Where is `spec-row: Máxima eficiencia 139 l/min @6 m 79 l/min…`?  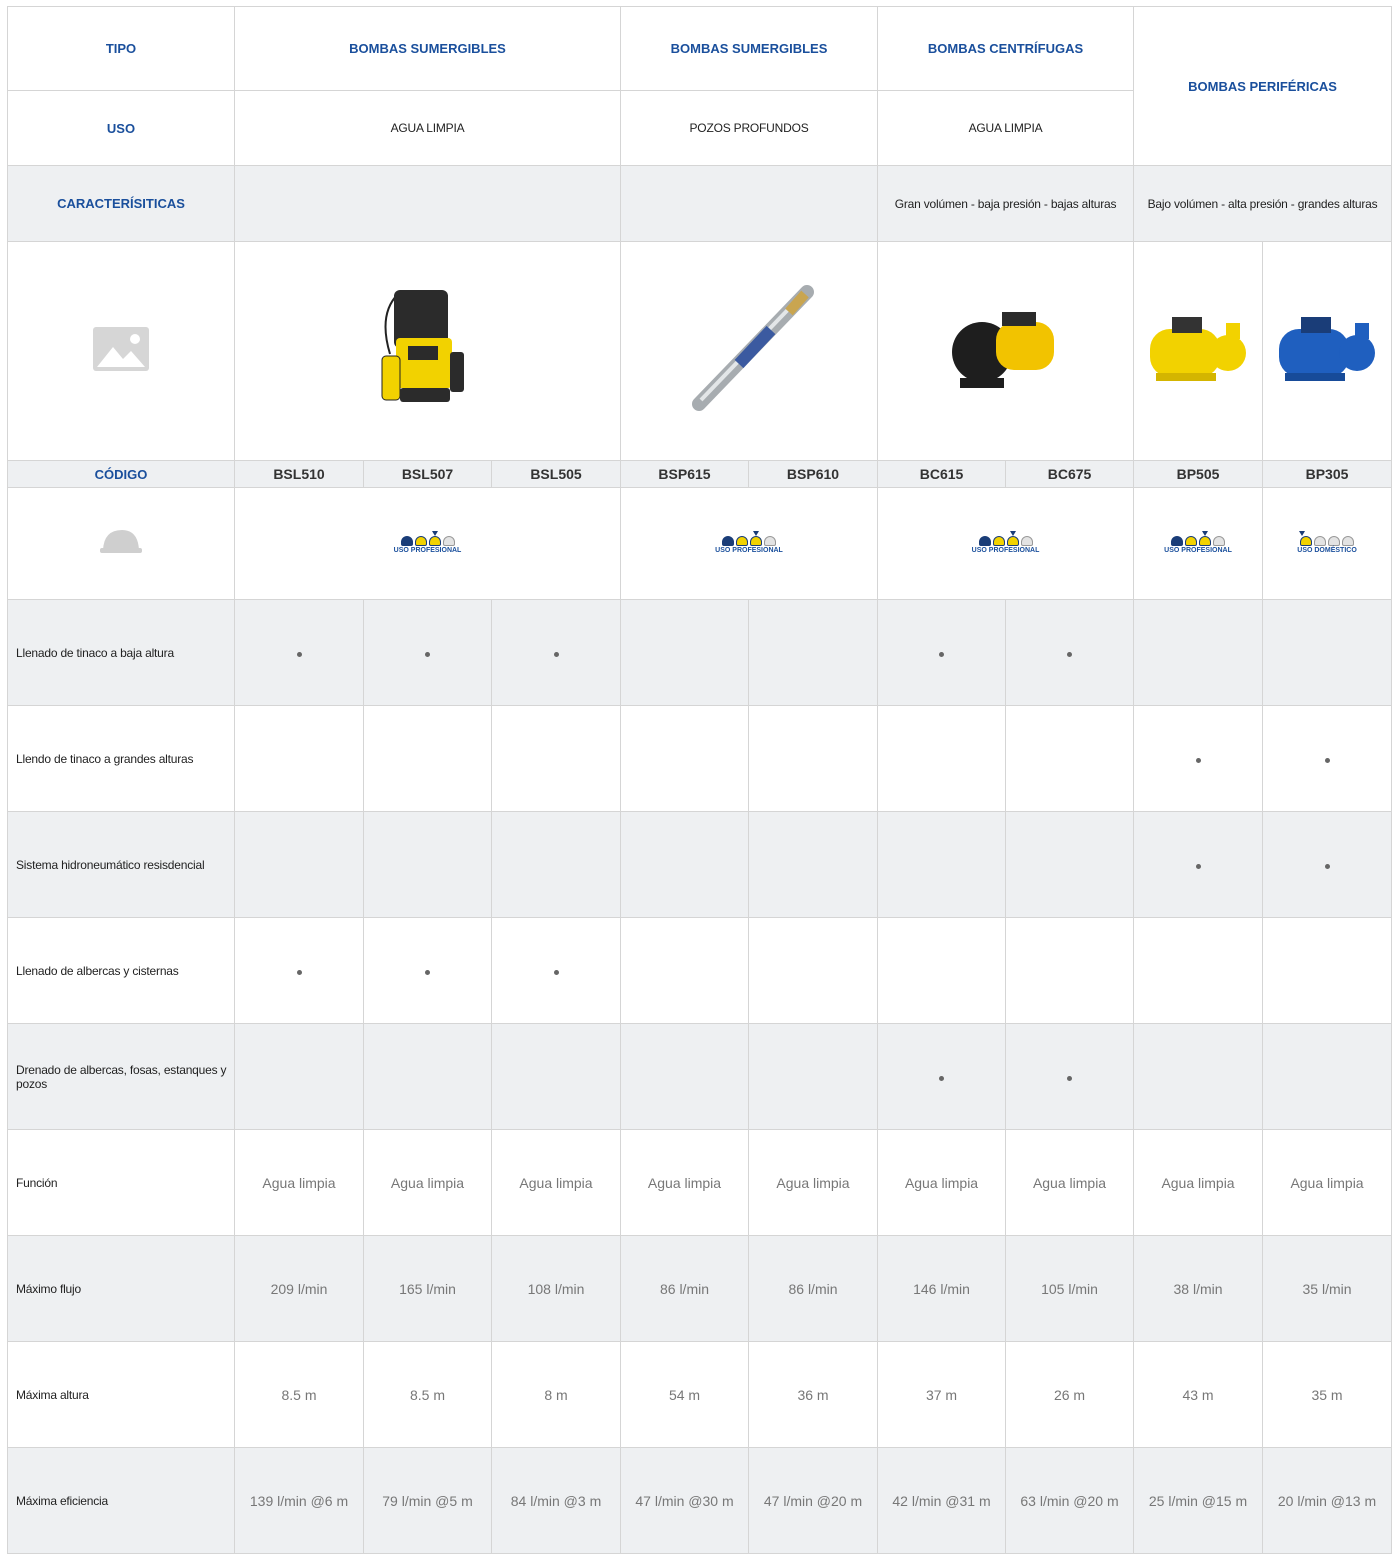
spec-row: Máxima eficiencia 139 l/min @6 m 79 l/min… is located at coordinates (700, 1500).